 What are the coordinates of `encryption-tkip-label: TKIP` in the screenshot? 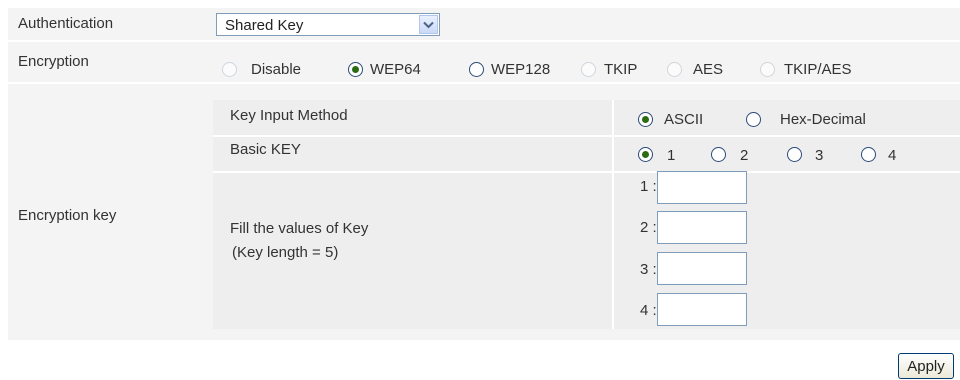 It's located at (621, 69).